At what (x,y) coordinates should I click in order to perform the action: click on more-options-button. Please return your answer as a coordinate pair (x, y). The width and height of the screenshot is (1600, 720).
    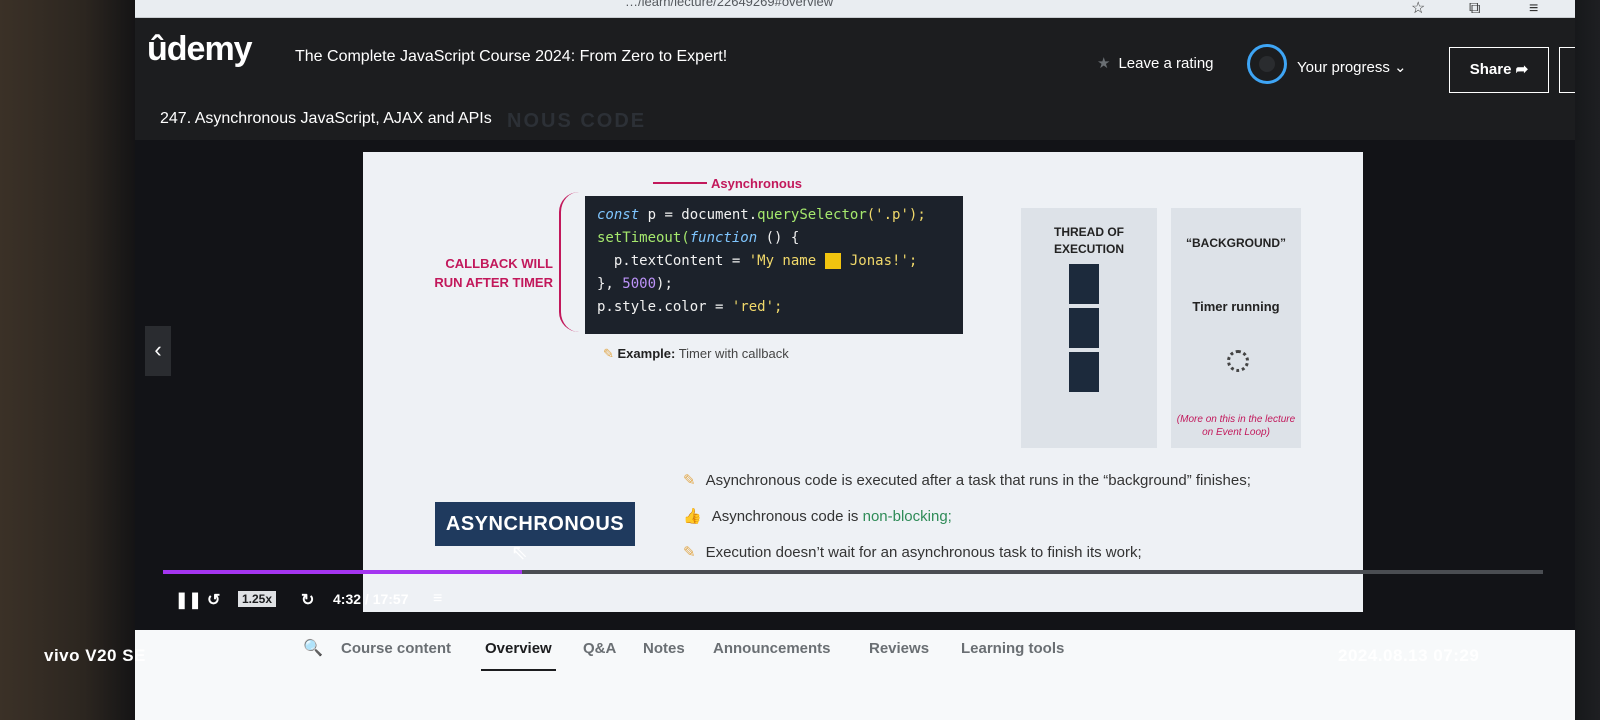
    Looking at the image, I should click on (1567, 70).